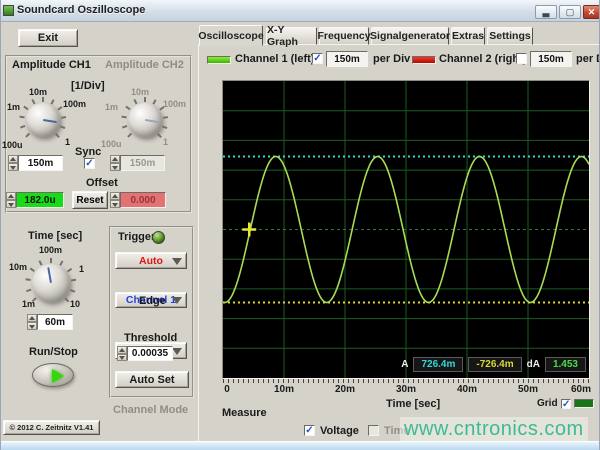  What do you see at coordinates (142, 163) in the screenshot?
I see `amplitude-ch2-value: 150m` at bounding box center [142, 163].